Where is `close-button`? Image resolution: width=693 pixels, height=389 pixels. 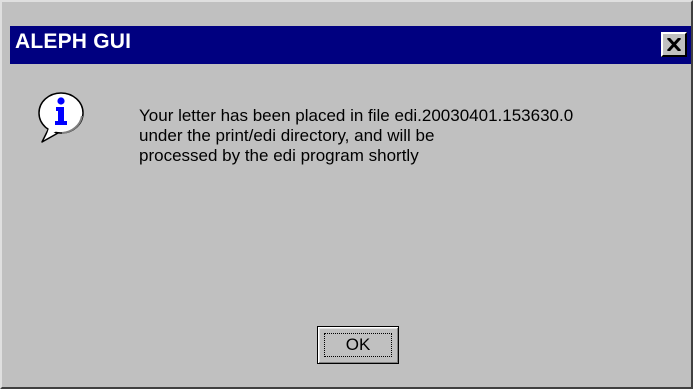 close-button is located at coordinates (674, 44).